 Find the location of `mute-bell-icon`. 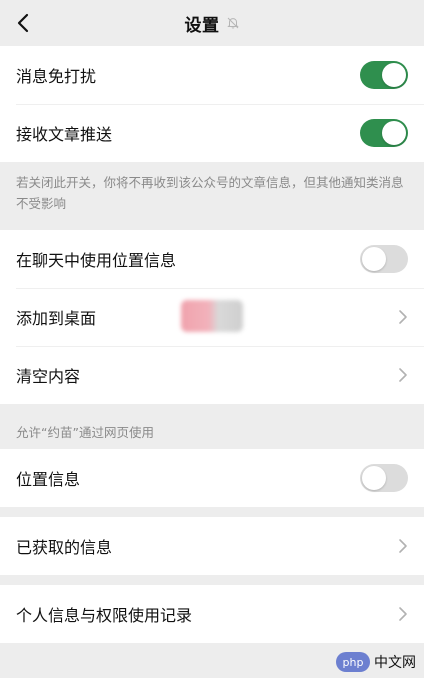

mute-bell-icon is located at coordinates (233, 23).